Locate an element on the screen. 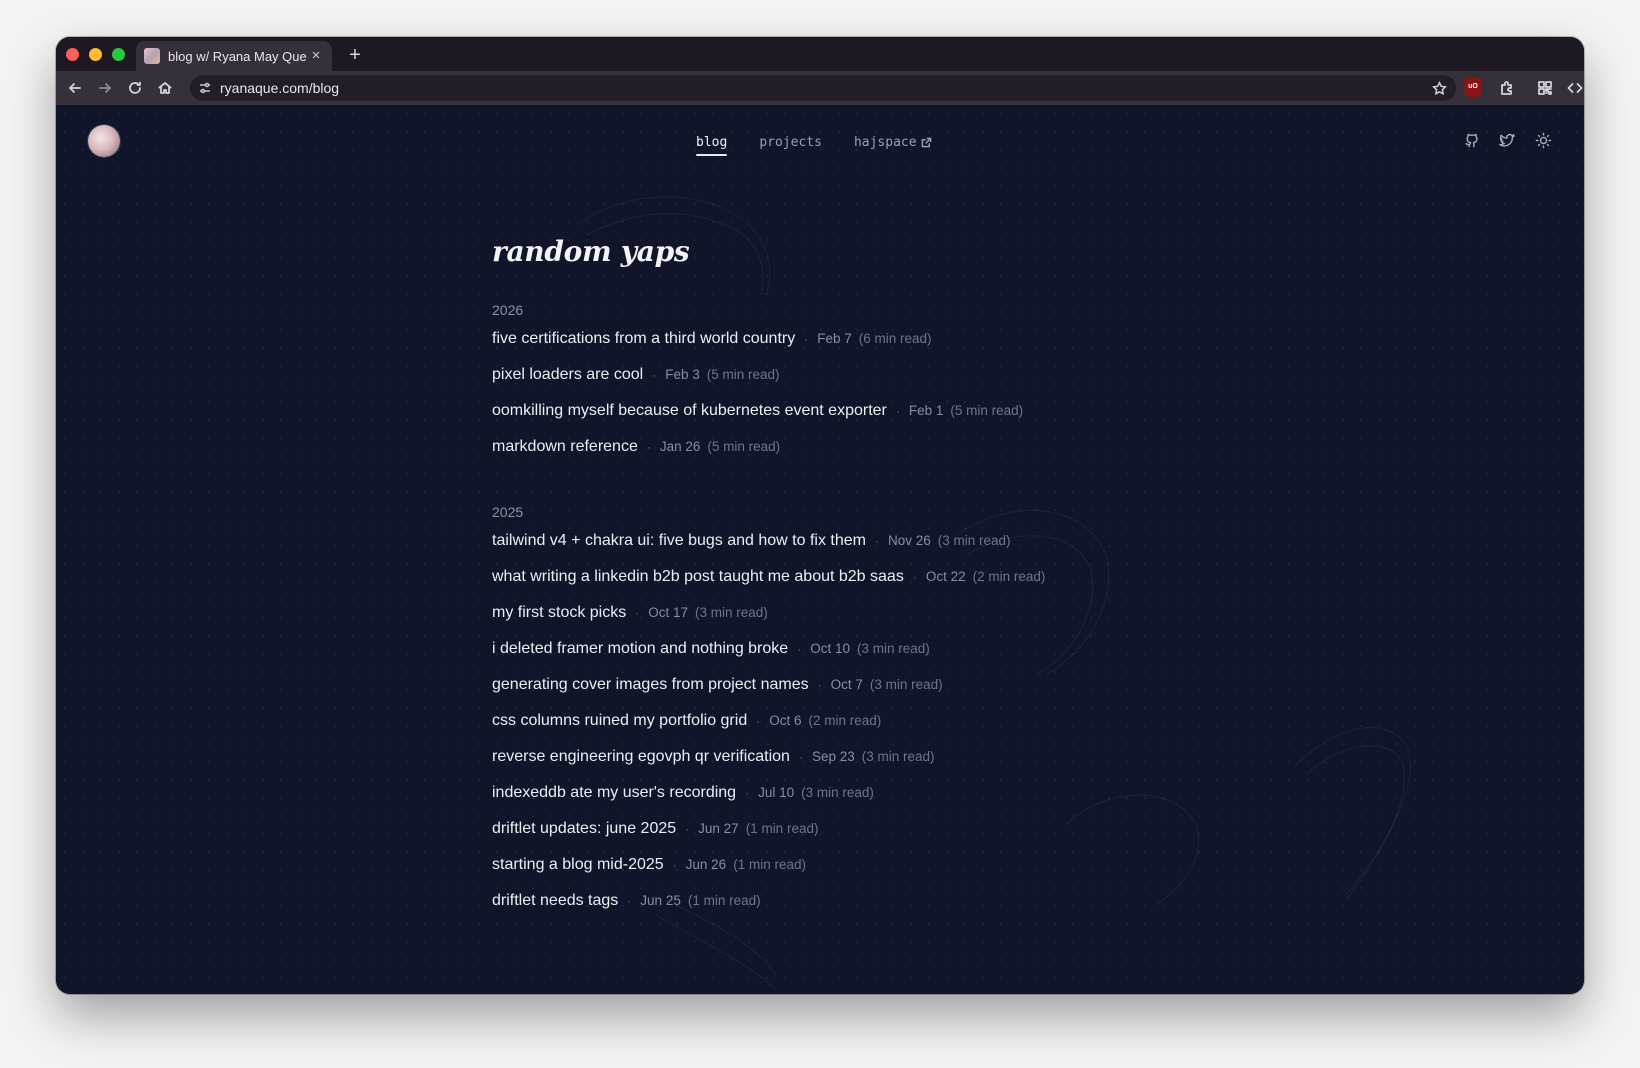  post-title-link: markdown reference is located at coordinates (565, 447).